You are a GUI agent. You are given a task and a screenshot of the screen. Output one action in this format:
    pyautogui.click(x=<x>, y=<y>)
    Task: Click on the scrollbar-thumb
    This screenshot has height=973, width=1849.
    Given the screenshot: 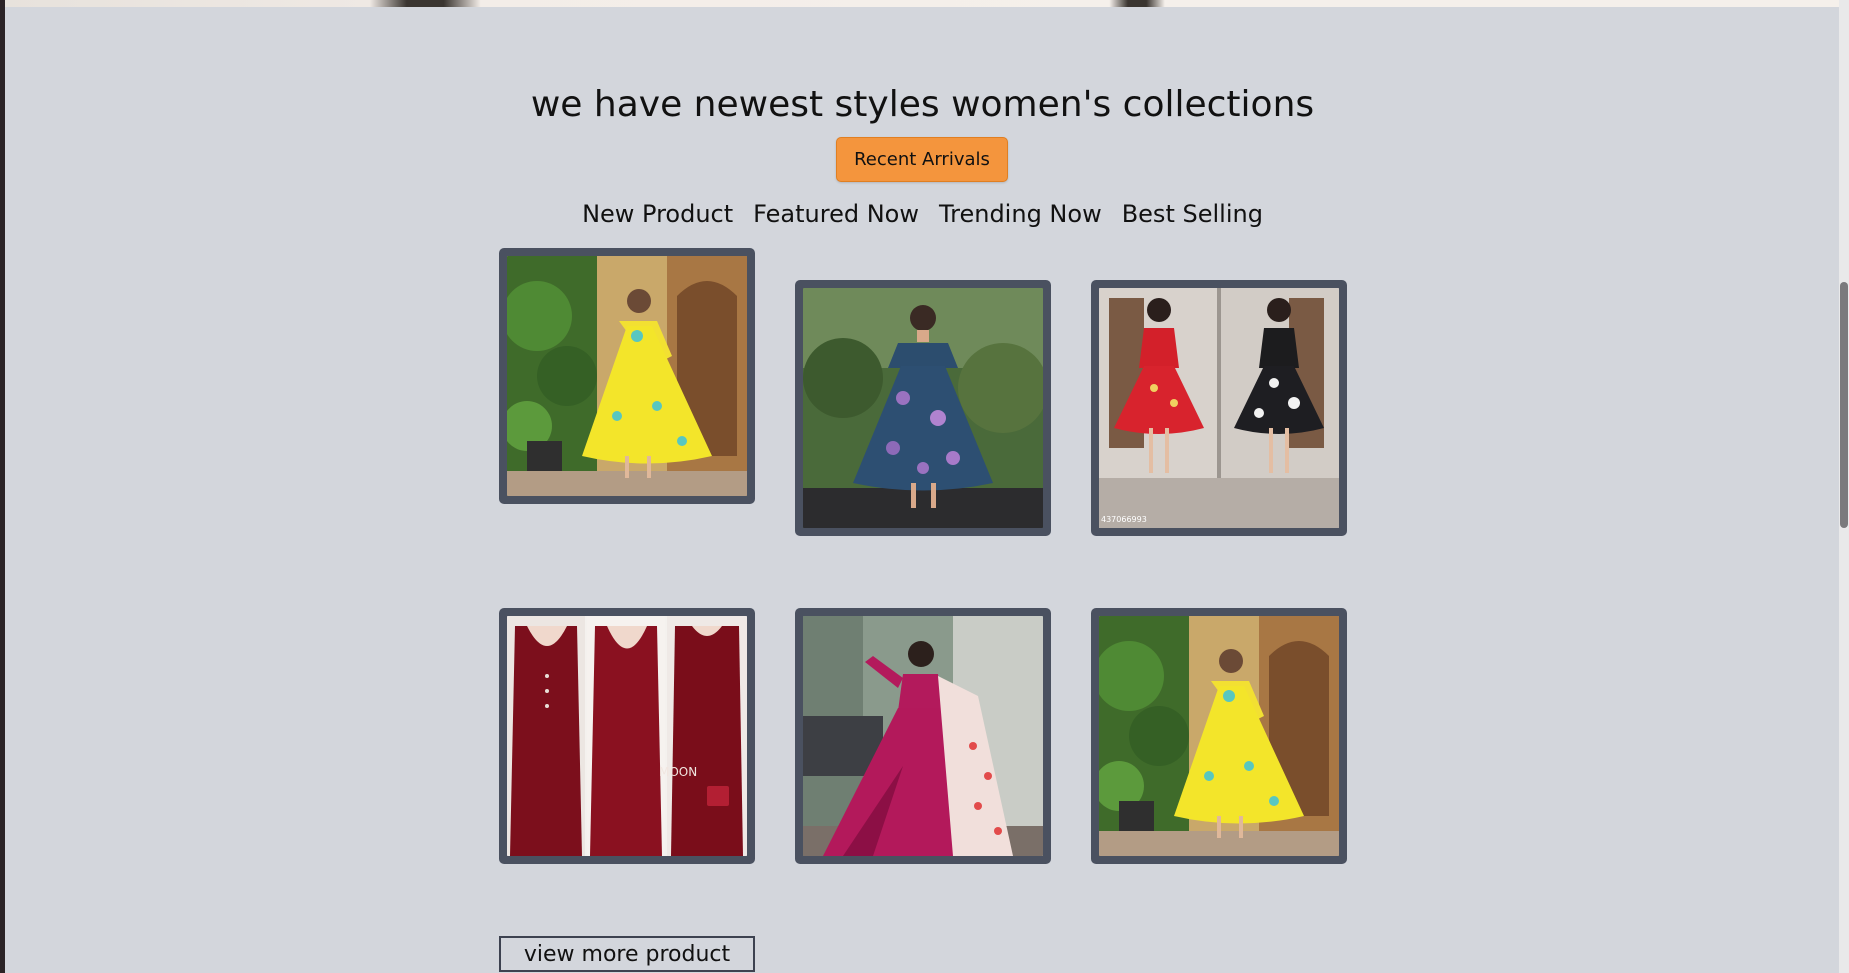 What is the action you would take?
    pyautogui.click(x=1844, y=405)
    